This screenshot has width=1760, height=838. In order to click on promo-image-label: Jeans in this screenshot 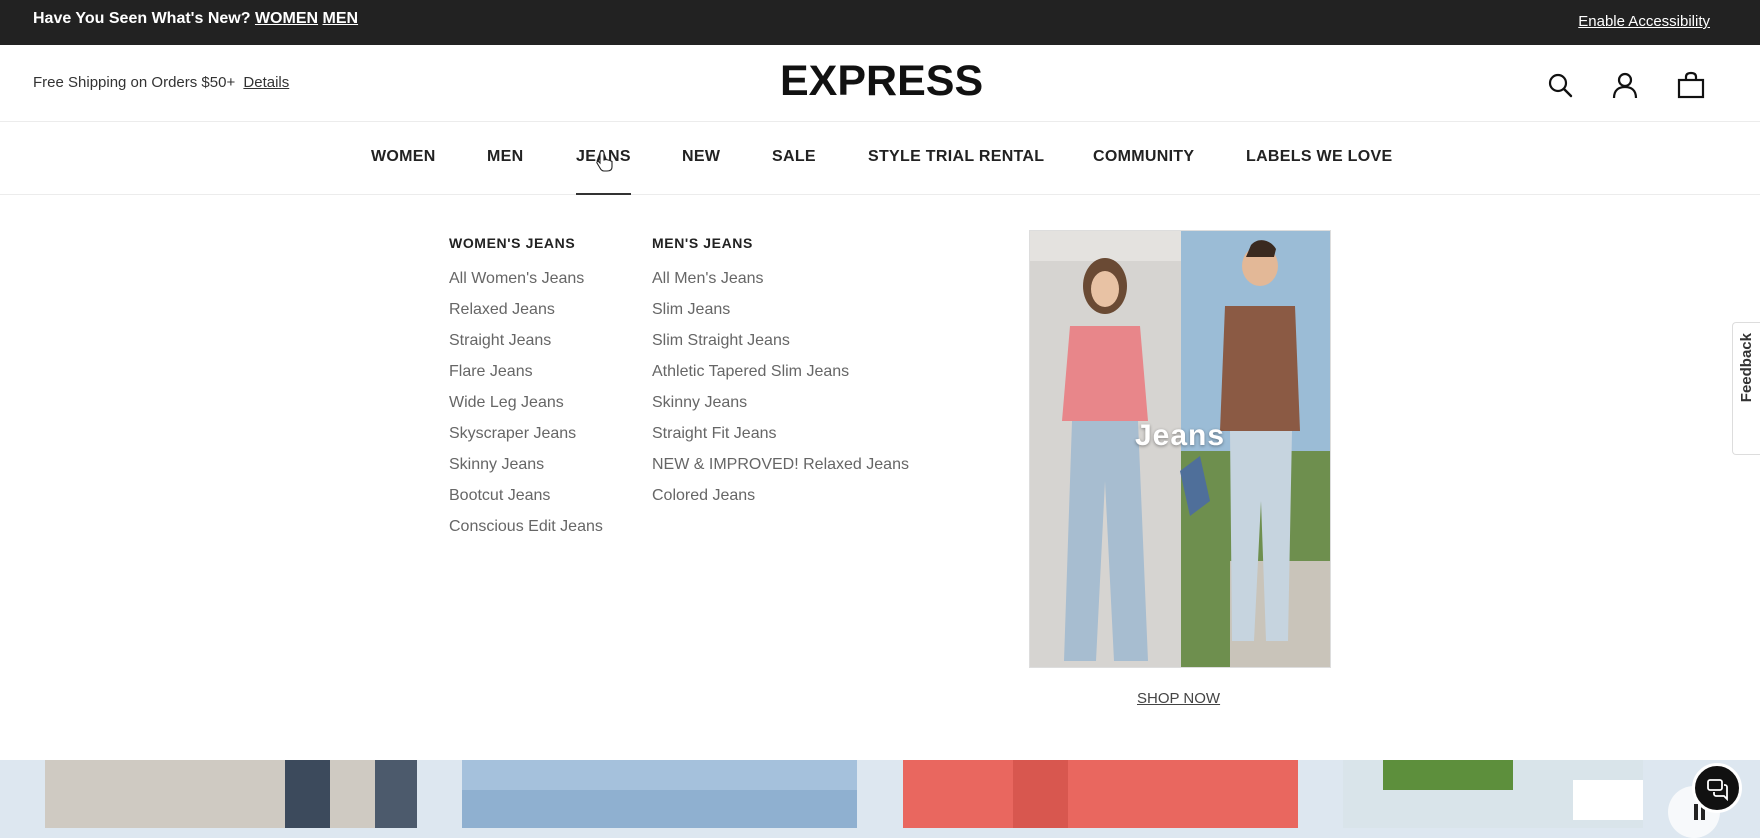, I will do `click(1180, 435)`.